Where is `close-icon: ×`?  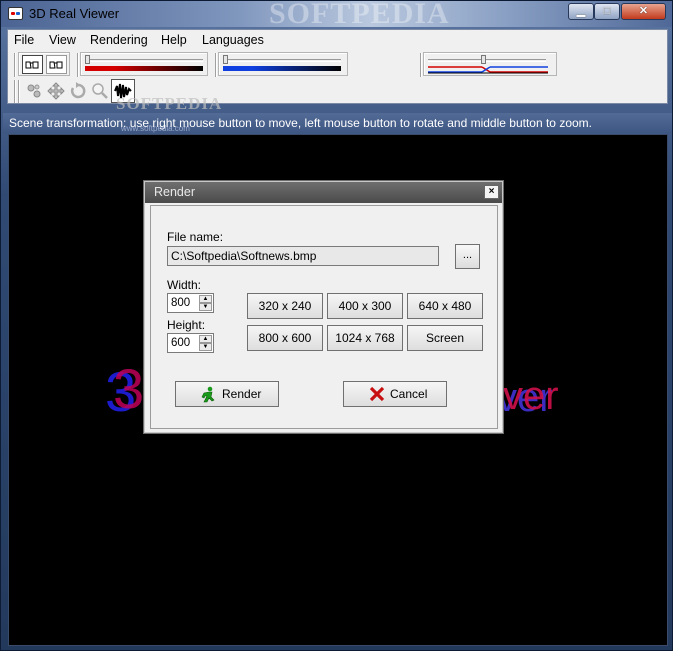
close-icon: × is located at coordinates (491, 191).